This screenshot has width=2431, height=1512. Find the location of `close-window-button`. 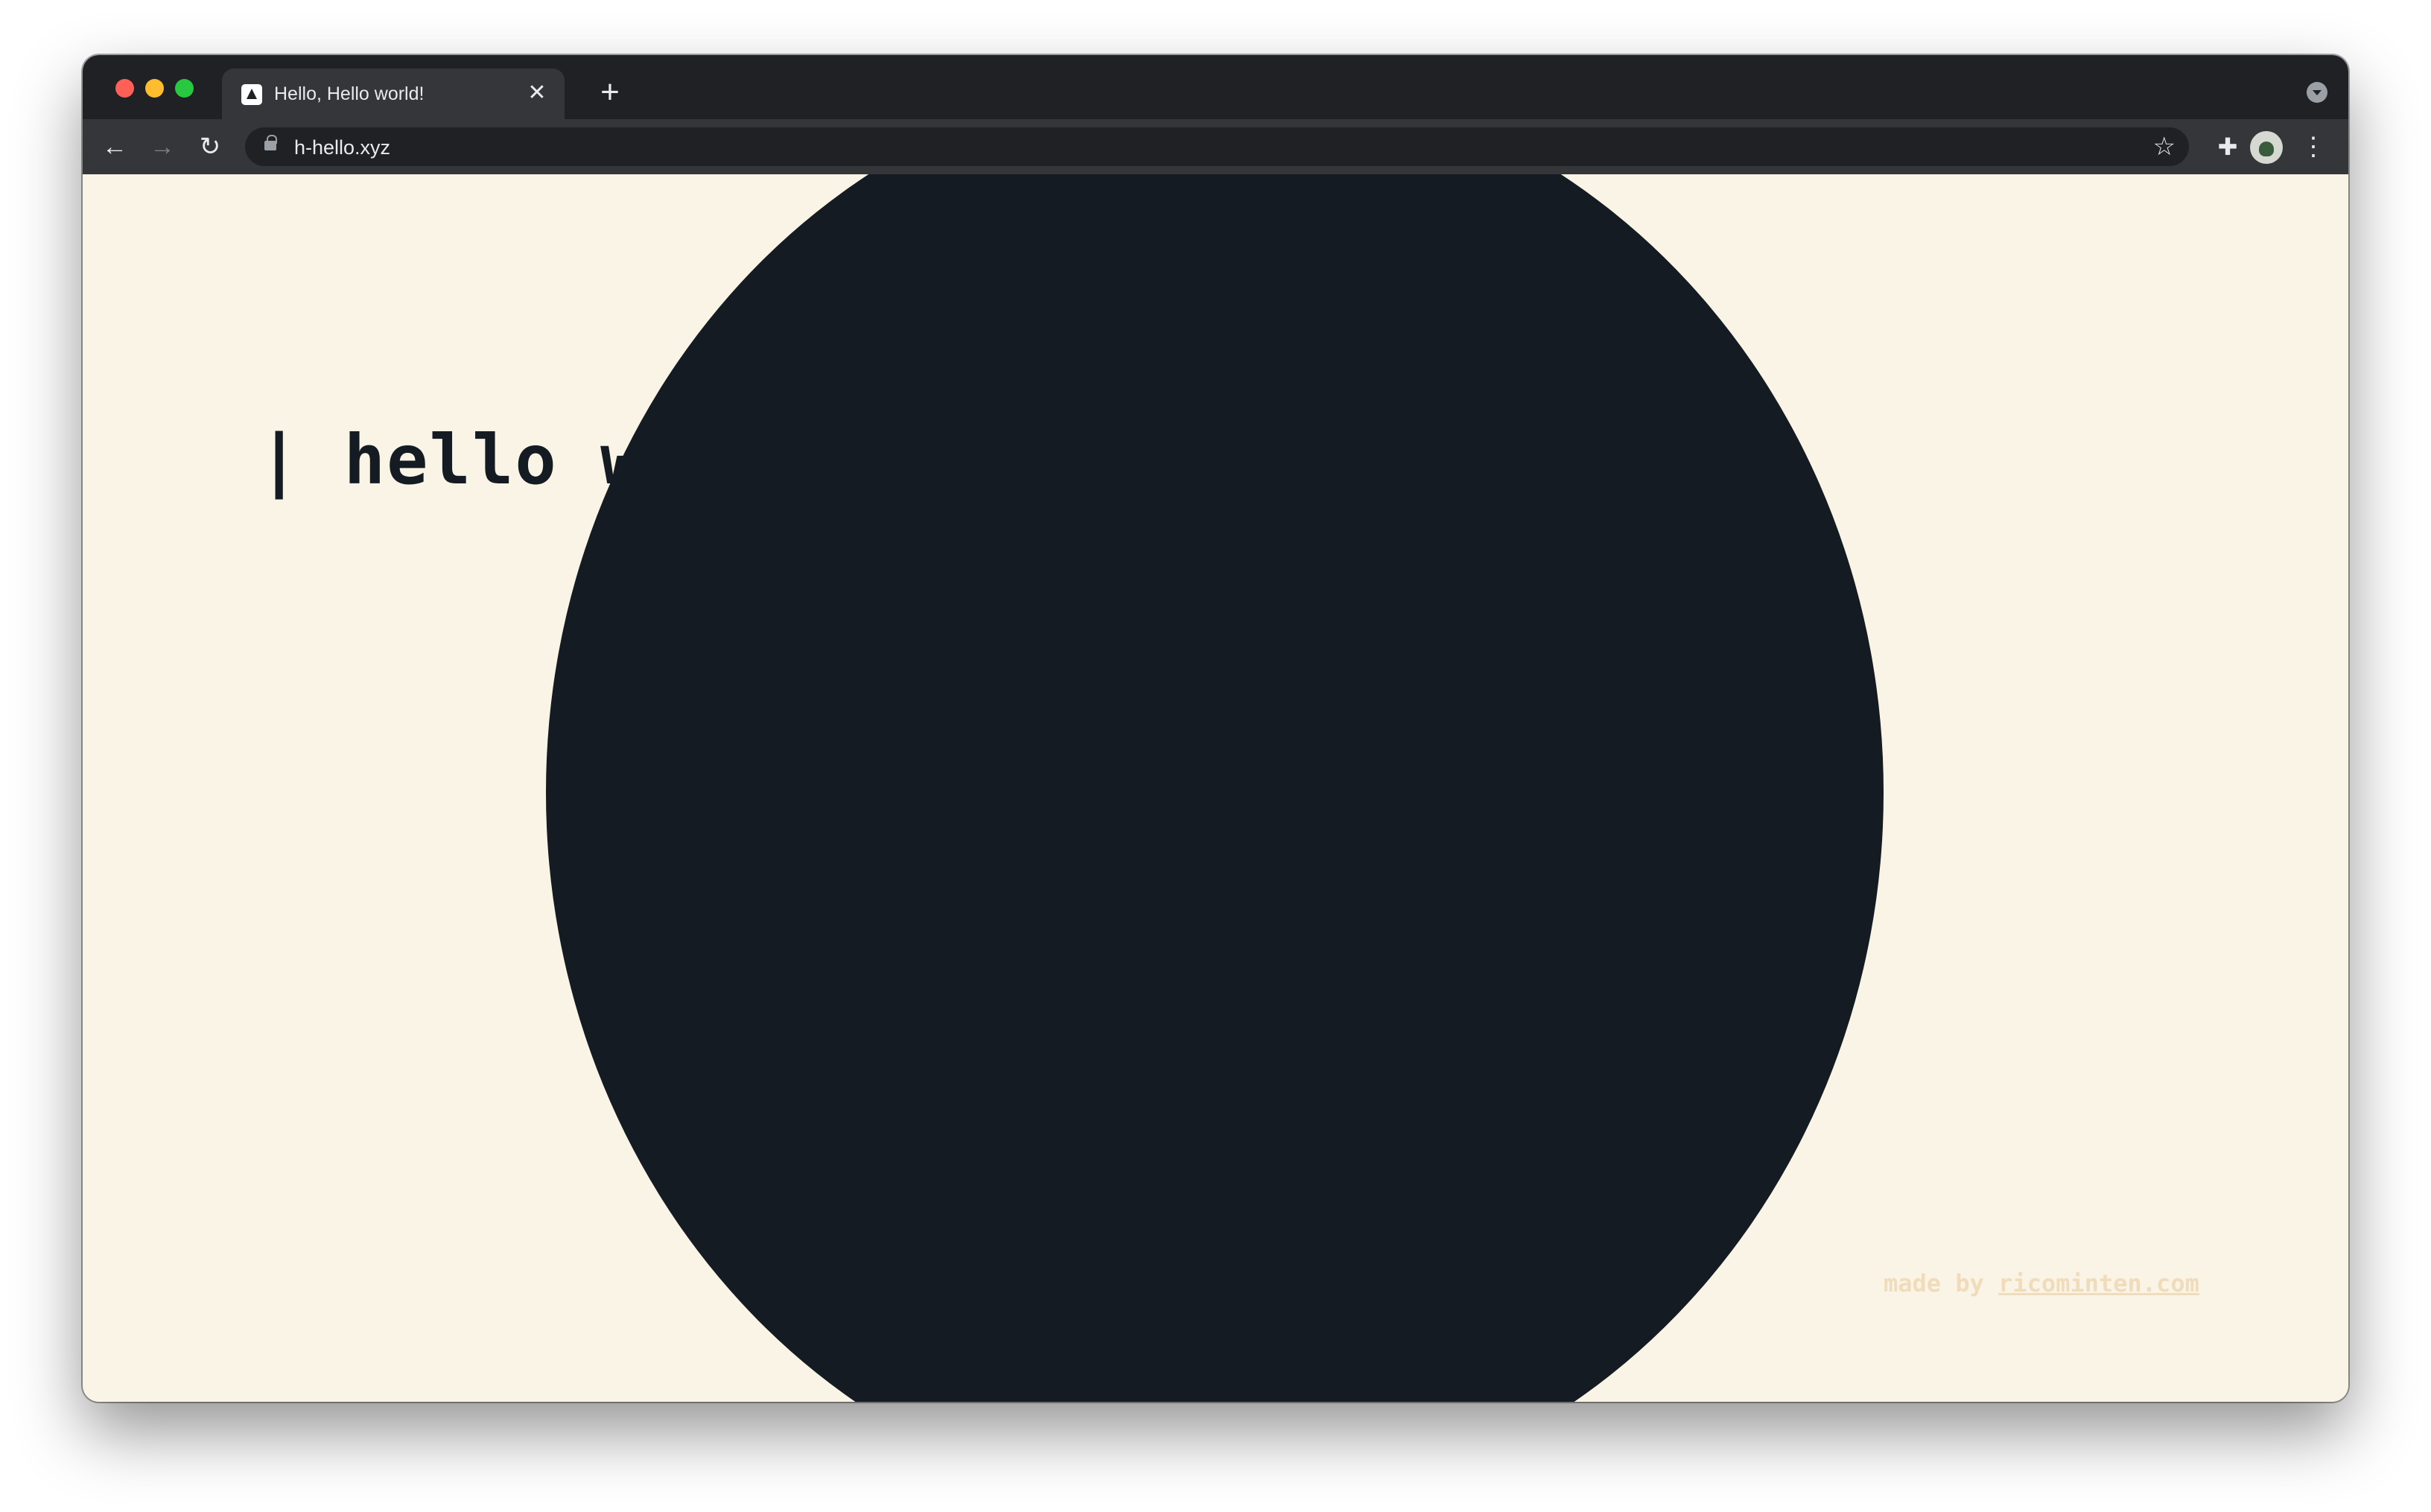

close-window-button is located at coordinates (124, 88).